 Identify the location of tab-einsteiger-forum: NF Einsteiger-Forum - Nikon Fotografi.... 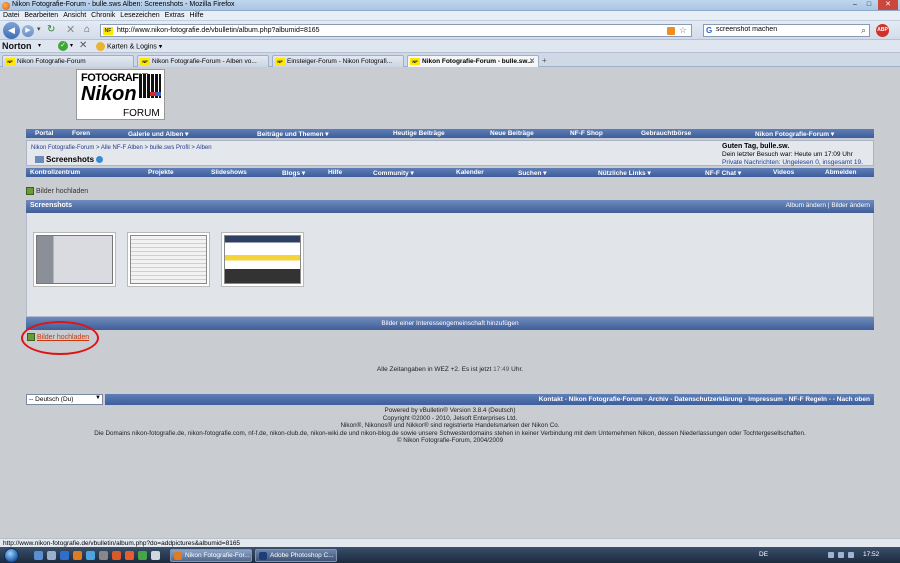
(338, 61).